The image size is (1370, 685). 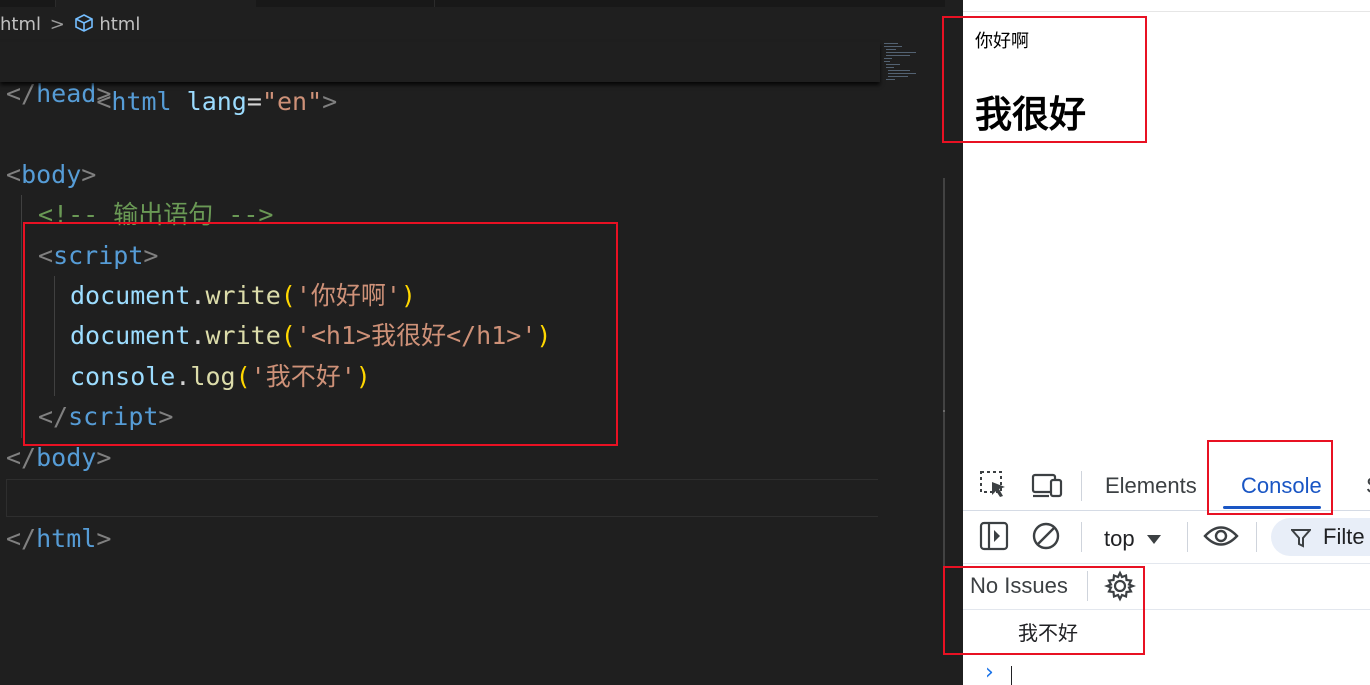 What do you see at coordinates (1011, 675) in the screenshot?
I see `console-input-caret` at bounding box center [1011, 675].